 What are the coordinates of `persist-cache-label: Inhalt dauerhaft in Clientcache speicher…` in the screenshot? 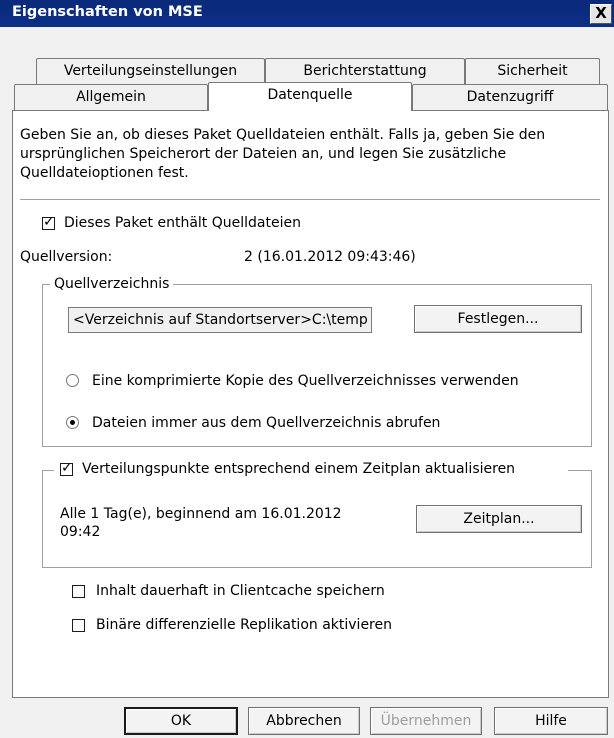 It's located at (240, 591).